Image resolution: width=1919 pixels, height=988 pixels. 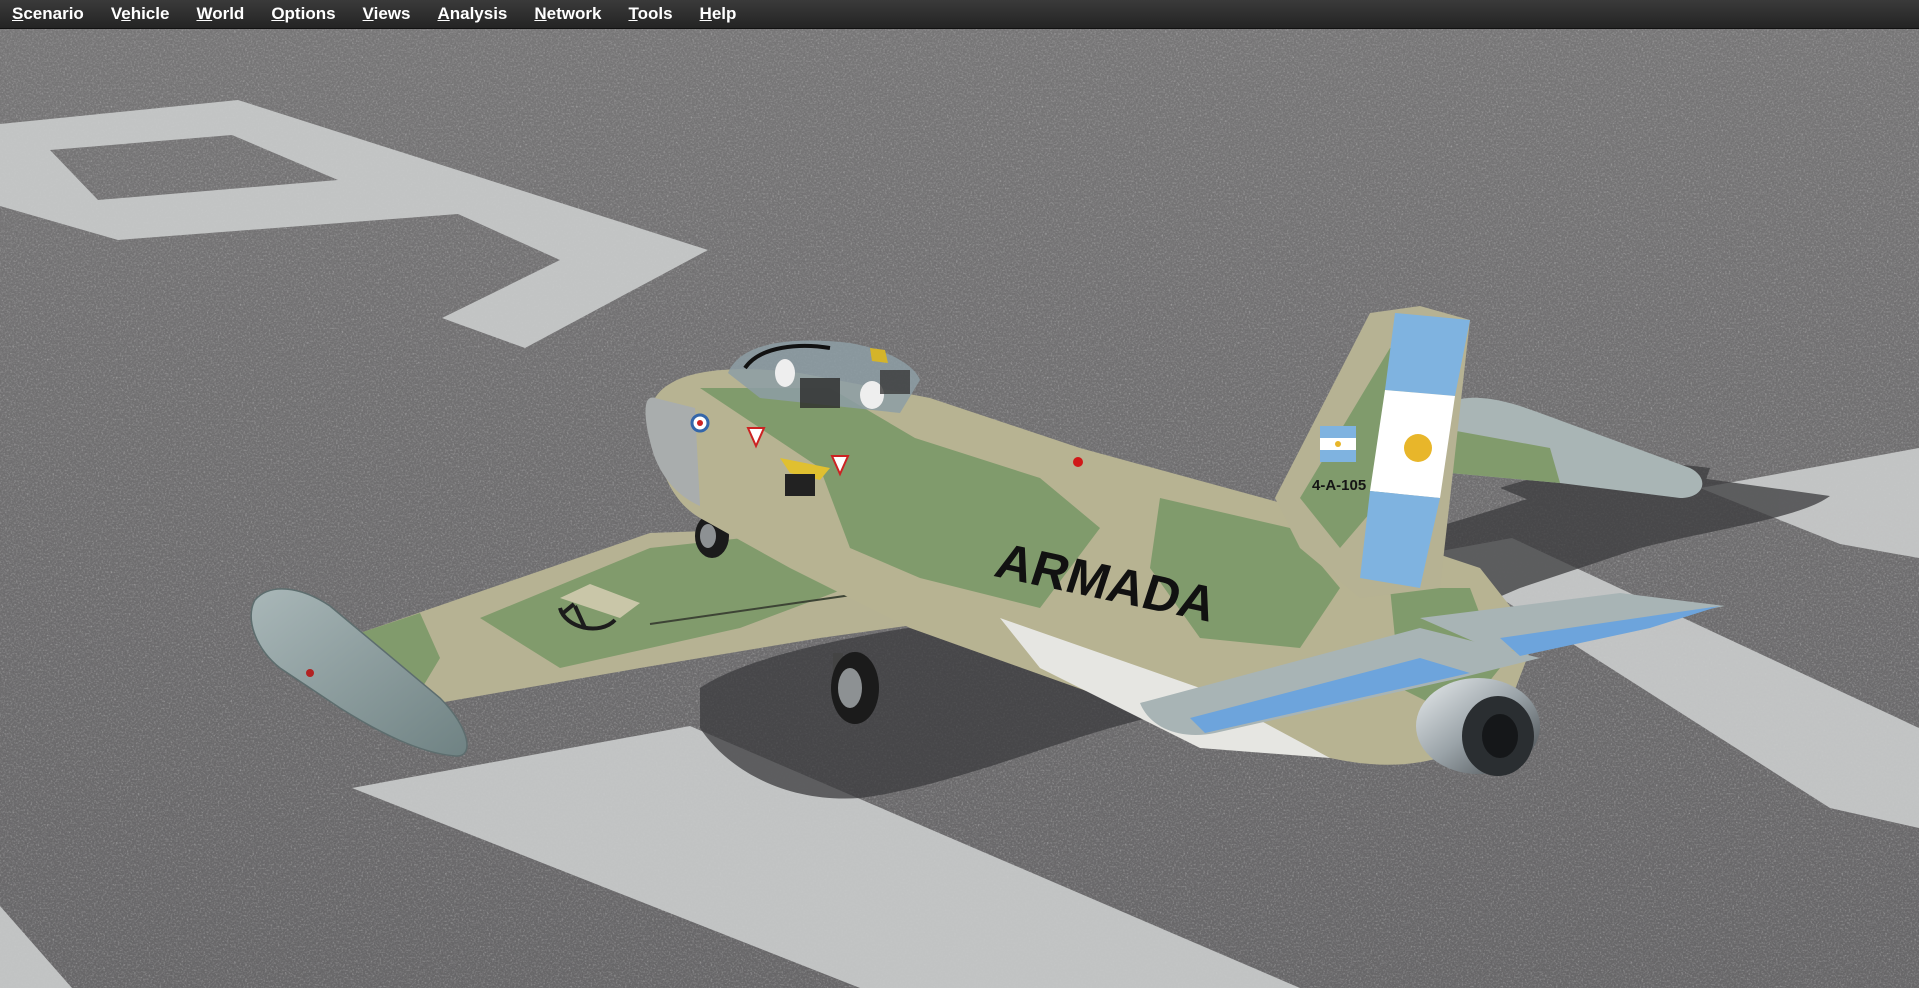 I want to click on menu-help: Help, so click(x=718, y=14).